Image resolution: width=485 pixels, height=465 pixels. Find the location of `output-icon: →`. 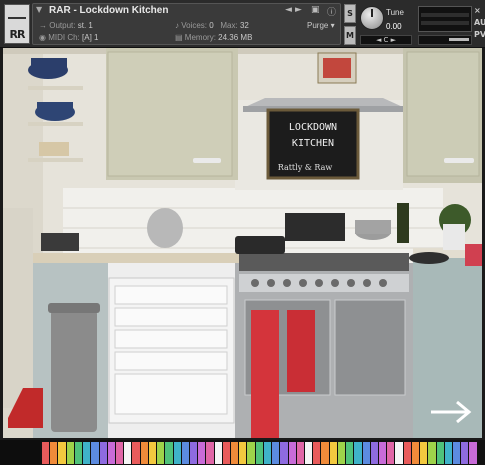

output-icon: → is located at coordinates (43, 25).